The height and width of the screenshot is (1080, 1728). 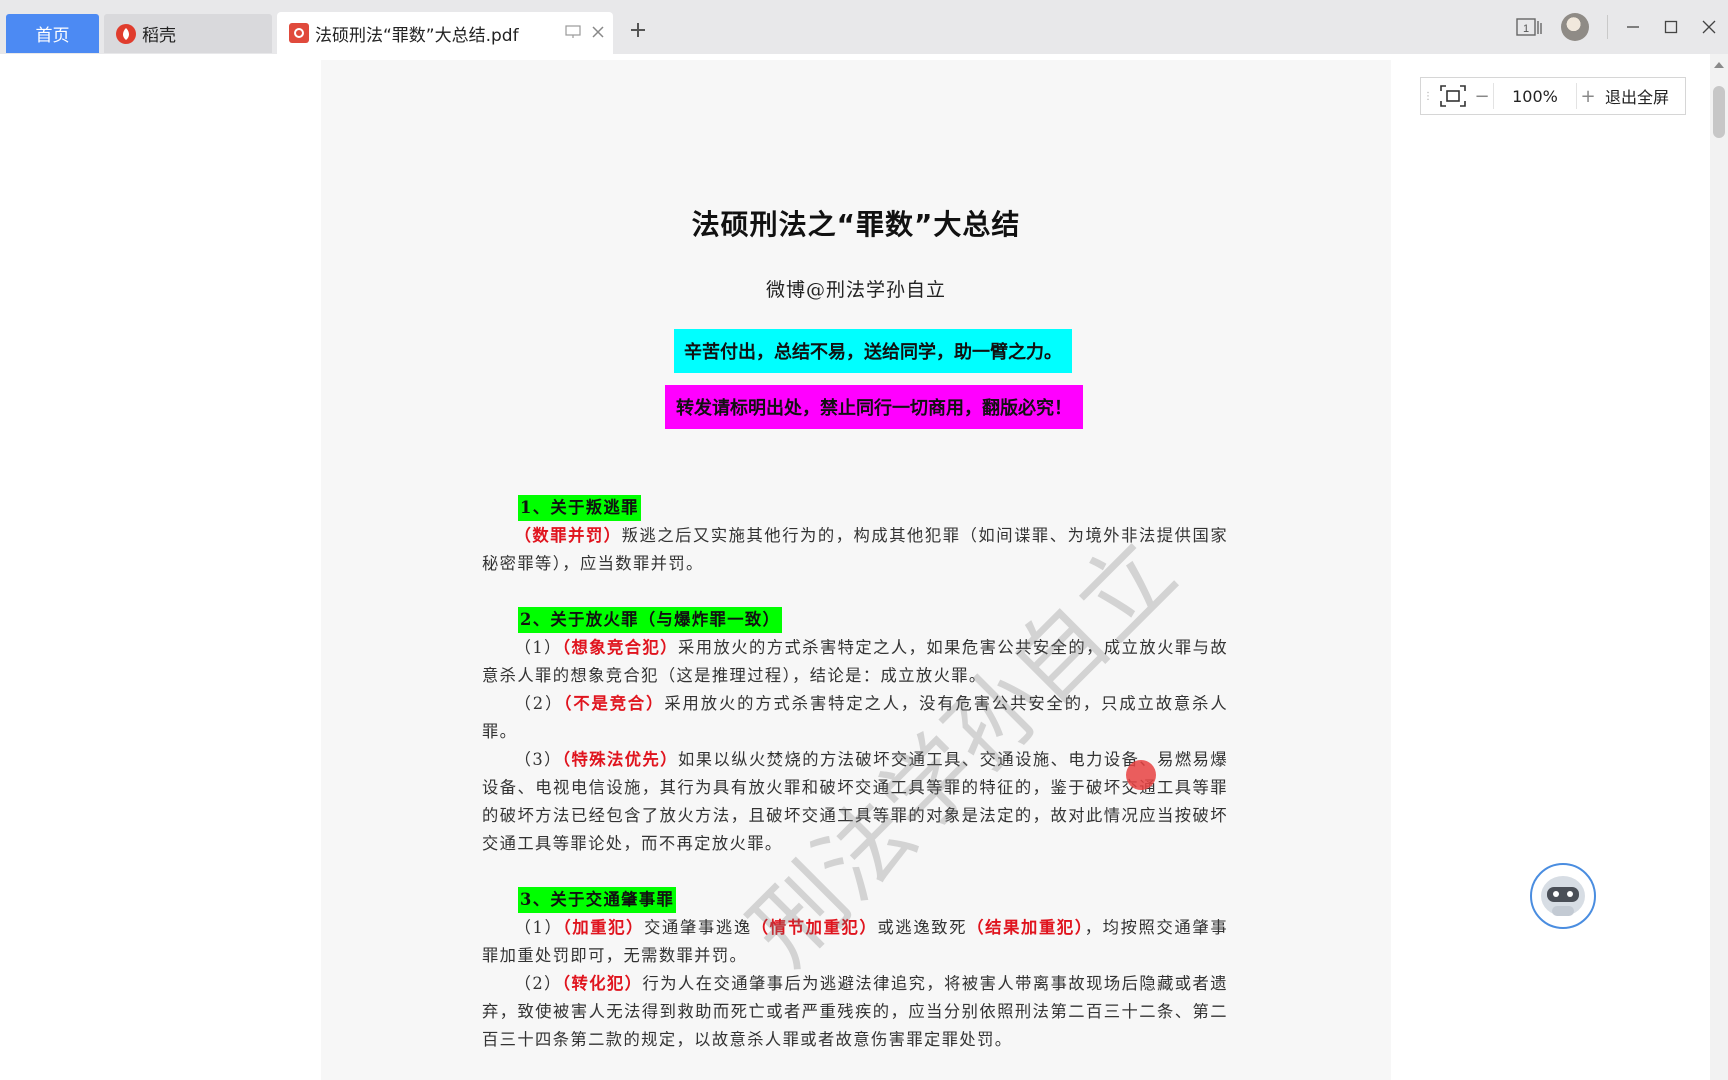 I want to click on tab-daoke-label: 稻壳, so click(x=159, y=36).